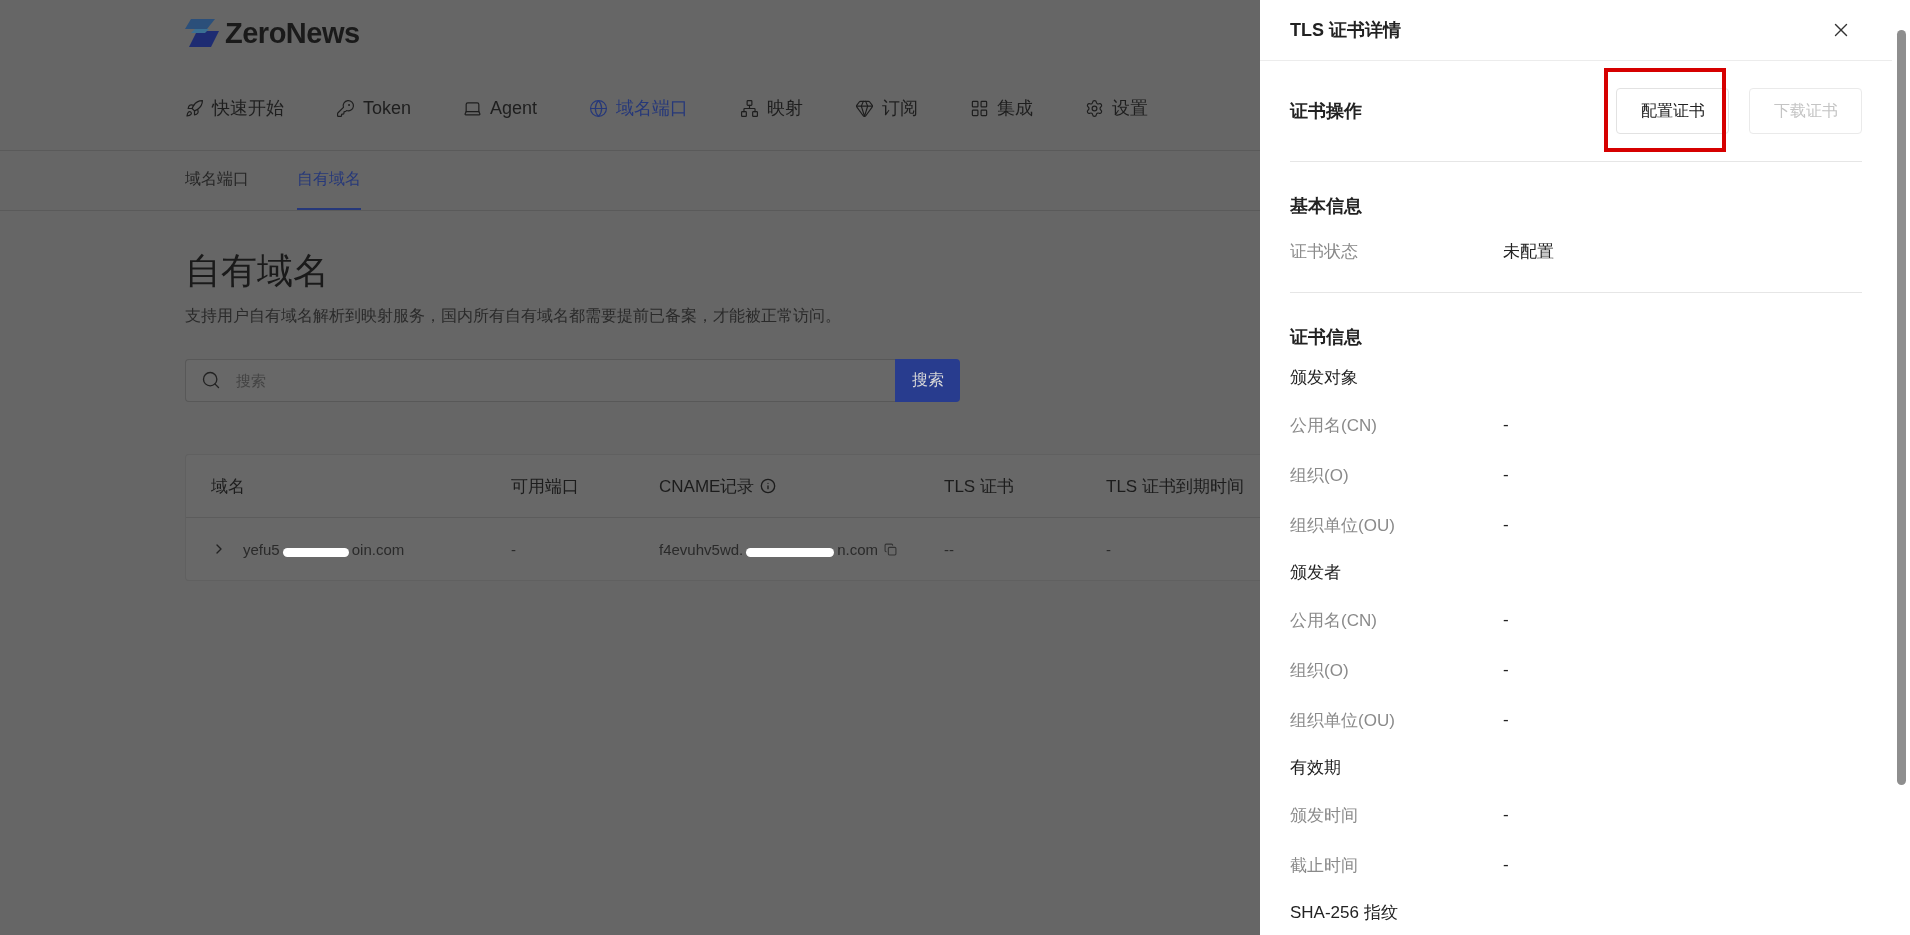  I want to click on globe-icon, so click(599, 108).